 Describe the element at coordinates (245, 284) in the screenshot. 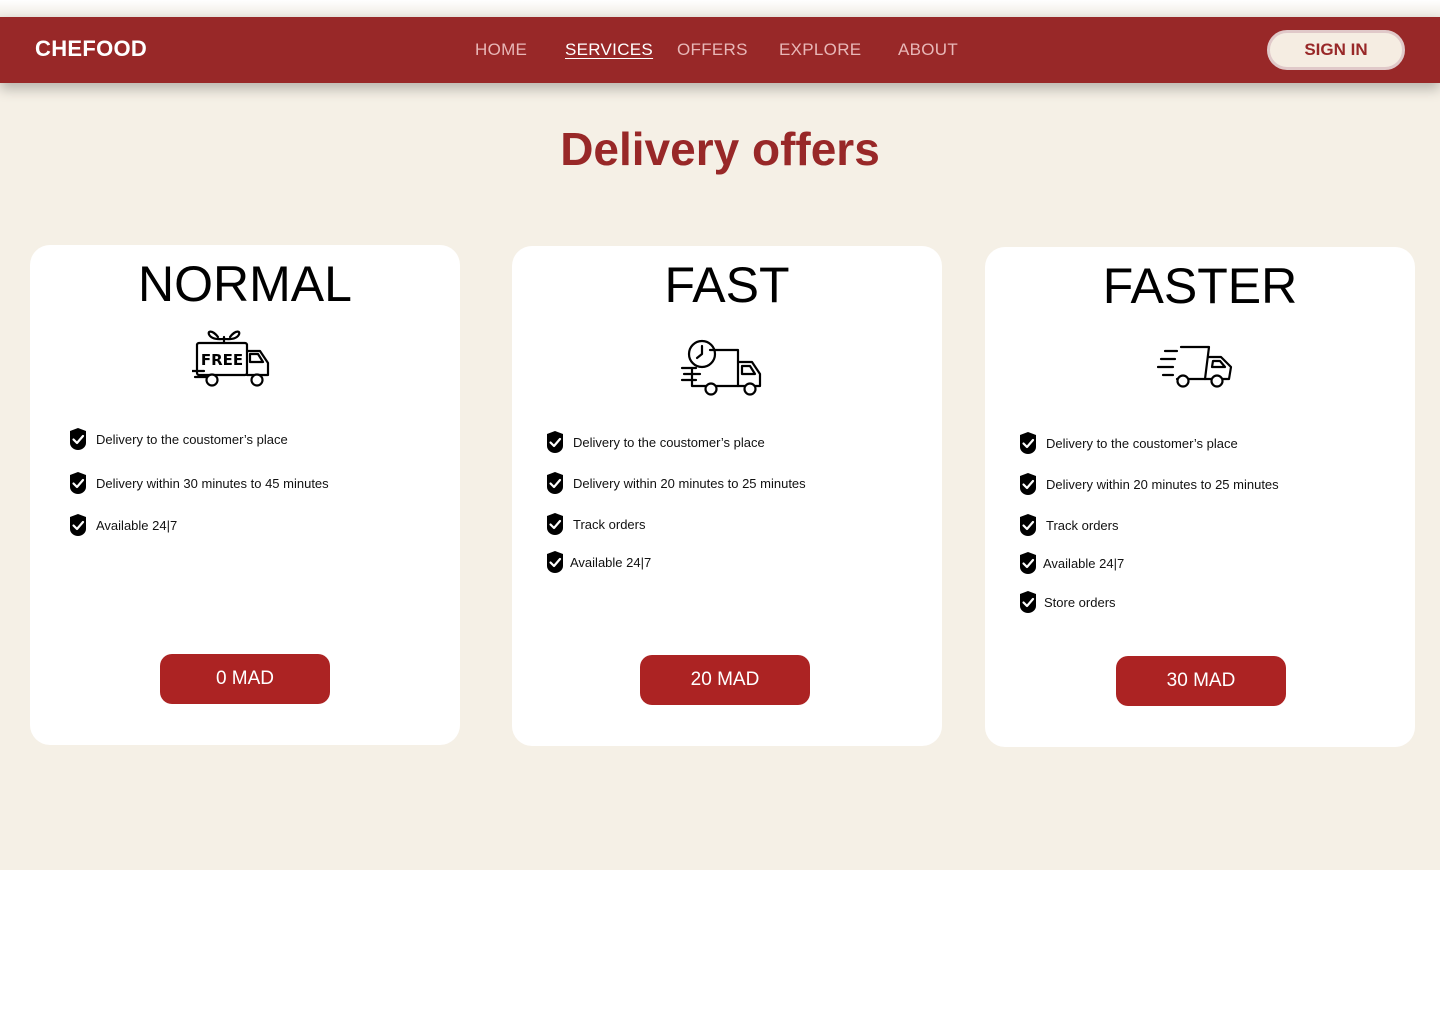

I see `offer-name: NORMAL` at that location.